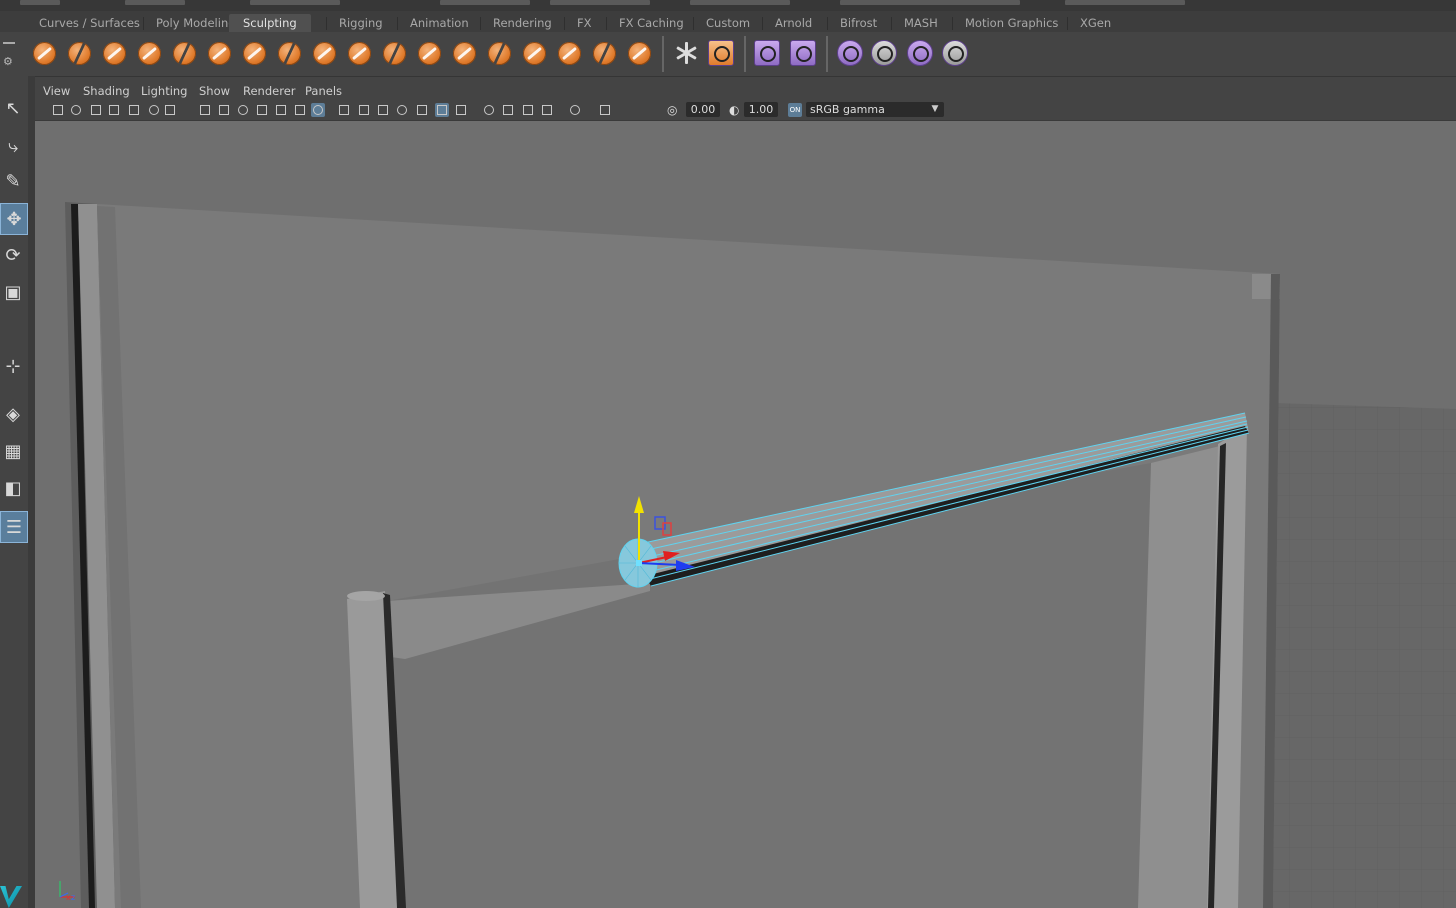 This screenshot has height=908, width=1456. What do you see at coordinates (921, 23) in the screenshot?
I see `tab-mash: MASH` at bounding box center [921, 23].